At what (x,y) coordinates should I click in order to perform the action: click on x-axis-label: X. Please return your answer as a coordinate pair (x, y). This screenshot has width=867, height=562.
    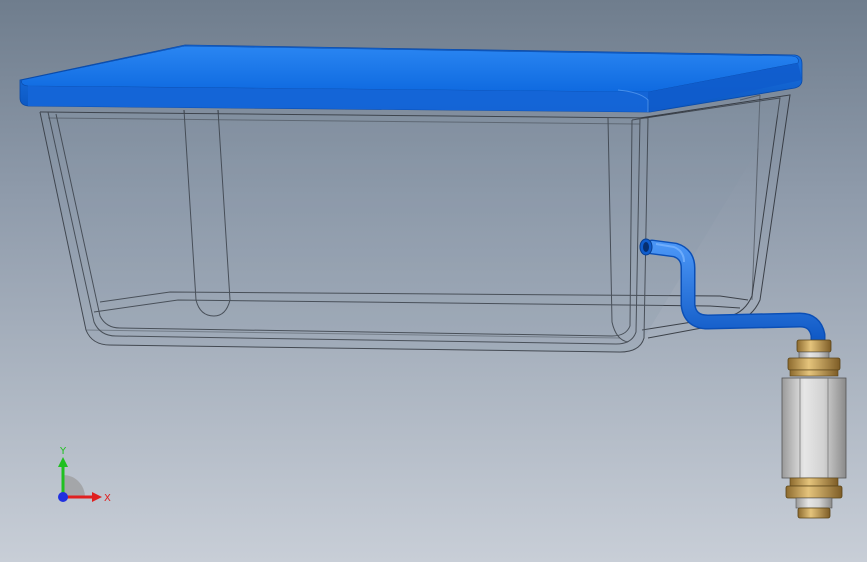
    Looking at the image, I should click on (107, 498).